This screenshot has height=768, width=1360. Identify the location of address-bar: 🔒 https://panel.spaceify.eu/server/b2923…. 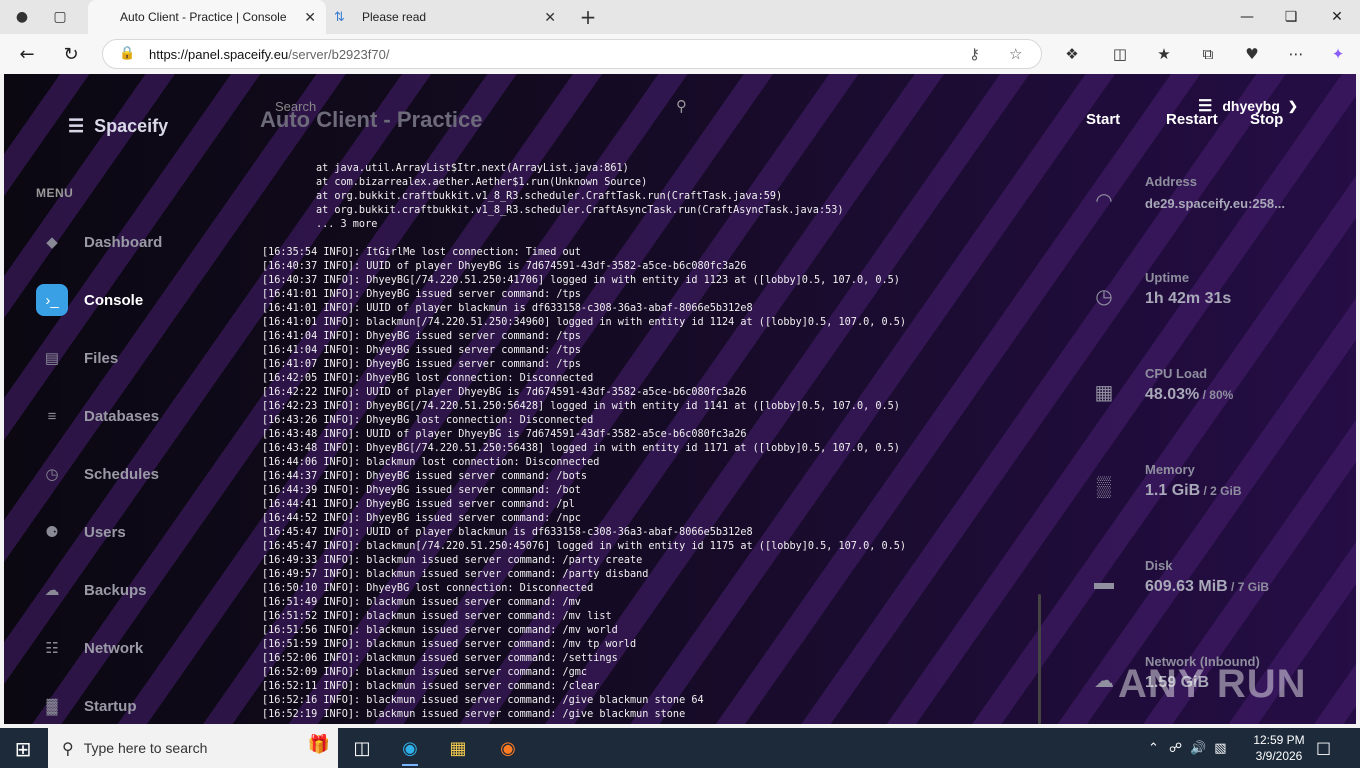
(572, 54).